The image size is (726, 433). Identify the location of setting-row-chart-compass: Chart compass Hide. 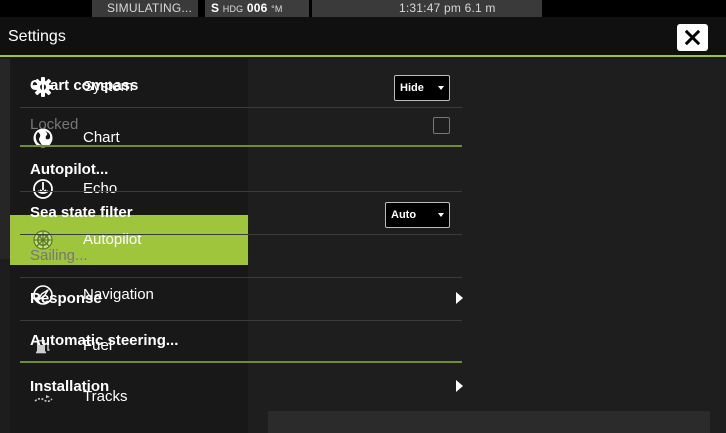
(241, 86).